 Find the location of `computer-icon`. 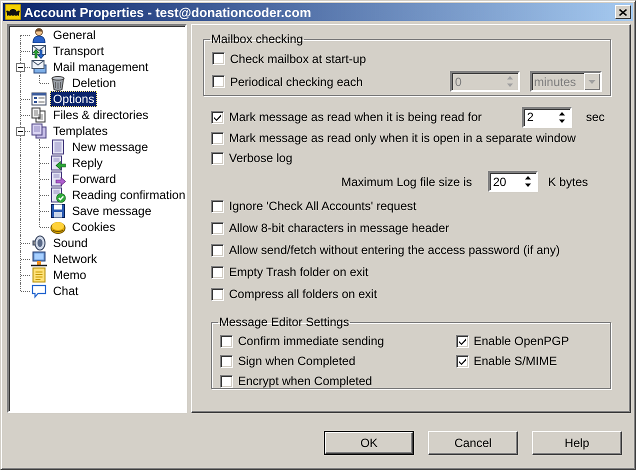

computer-icon is located at coordinates (39, 259).